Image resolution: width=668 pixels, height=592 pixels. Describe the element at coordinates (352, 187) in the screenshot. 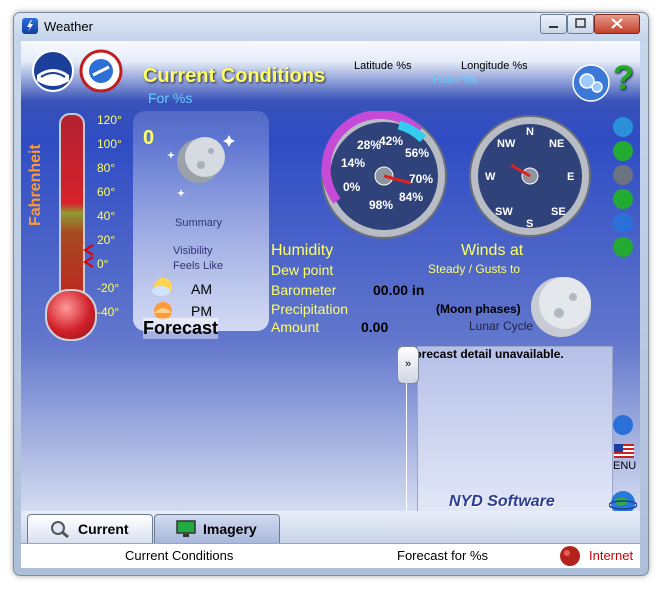

I see `humidity-tick: 0%` at that location.